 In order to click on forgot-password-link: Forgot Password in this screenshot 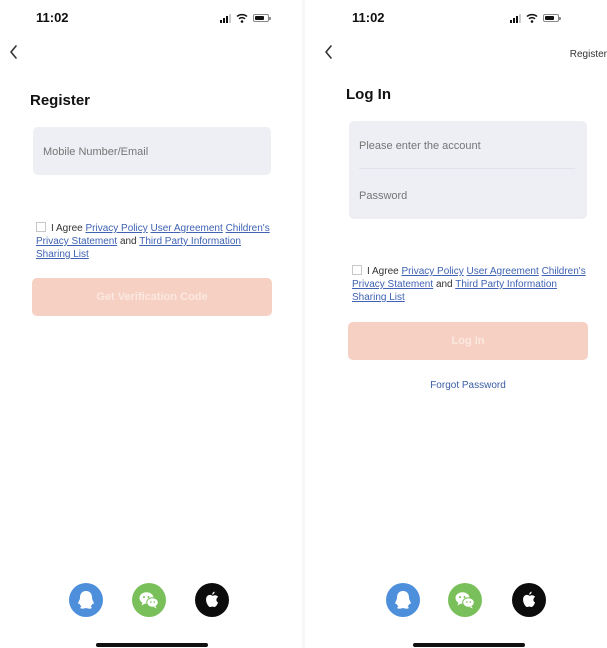, I will do `click(468, 385)`.